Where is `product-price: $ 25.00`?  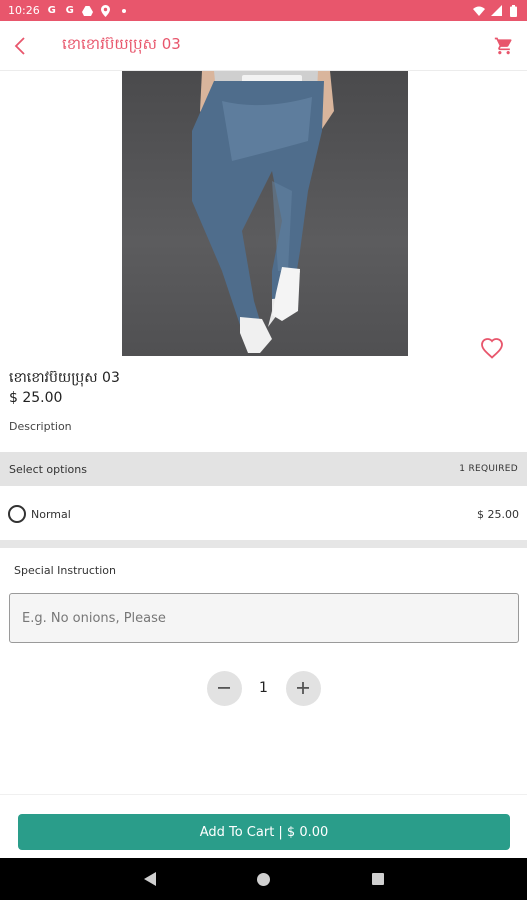 product-price: $ 25.00 is located at coordinates (36, 398).